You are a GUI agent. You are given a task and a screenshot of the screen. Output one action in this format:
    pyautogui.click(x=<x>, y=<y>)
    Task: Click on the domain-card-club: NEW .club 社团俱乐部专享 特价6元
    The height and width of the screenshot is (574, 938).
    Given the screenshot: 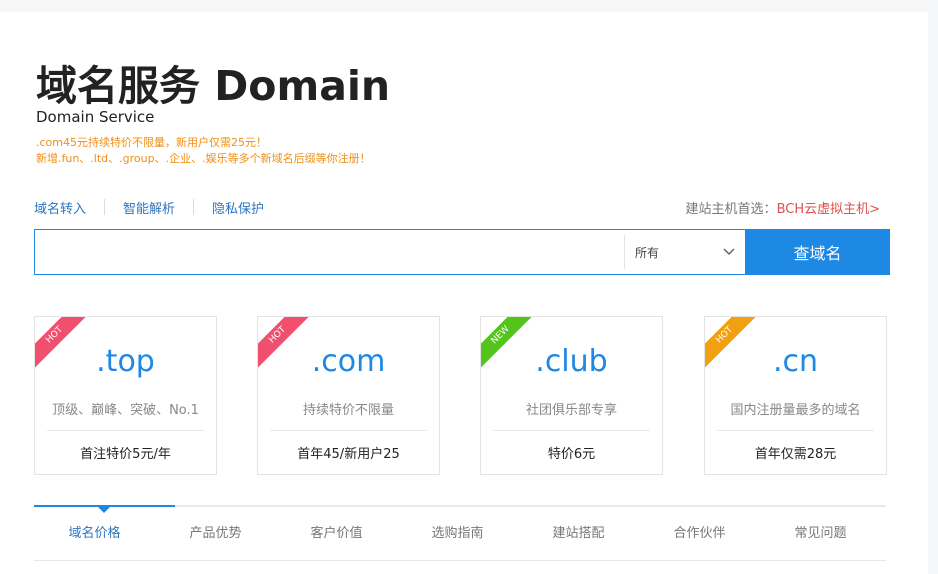 What is the action you would take?
    pyautogui.click(x=571, y=395)
    